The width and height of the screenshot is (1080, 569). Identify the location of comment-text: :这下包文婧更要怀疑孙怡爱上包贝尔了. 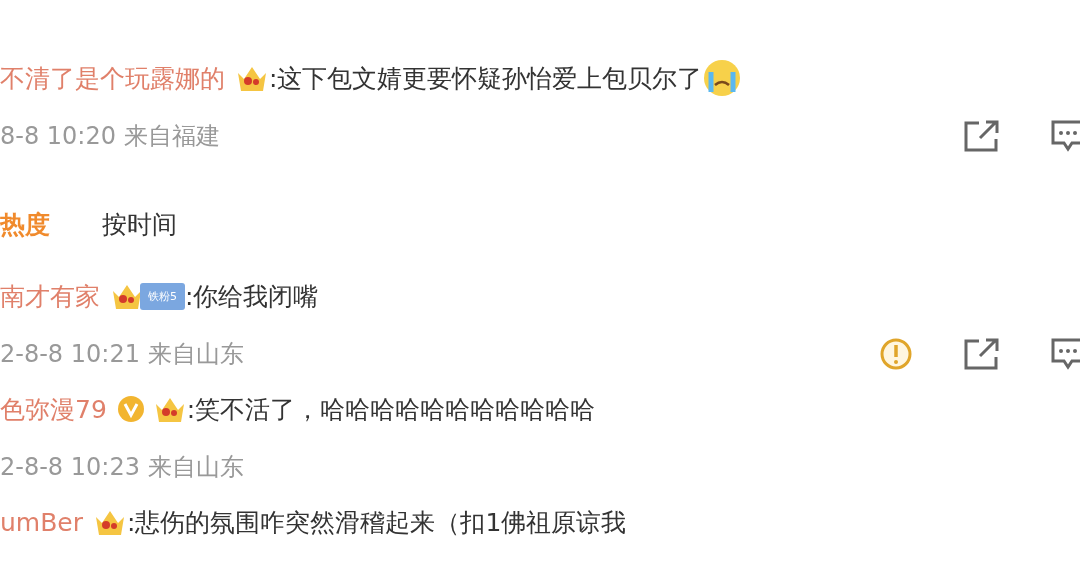
(486, 78).